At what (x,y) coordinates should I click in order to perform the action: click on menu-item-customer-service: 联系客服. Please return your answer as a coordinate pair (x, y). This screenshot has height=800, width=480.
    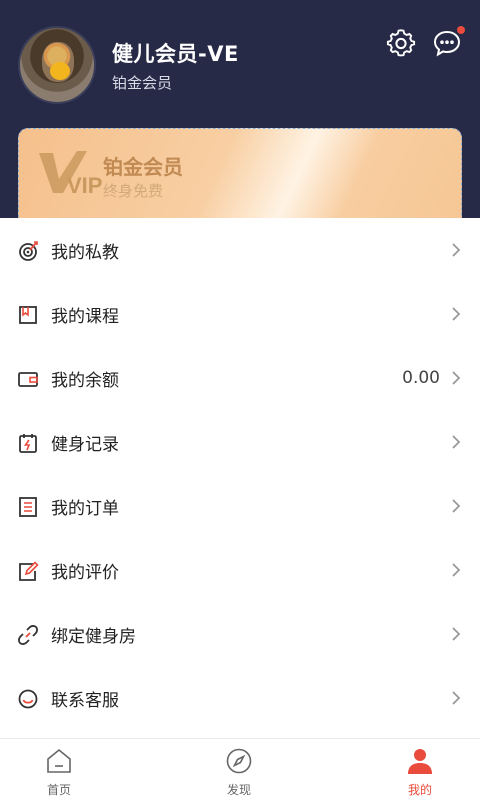
    Looking at the image, I should click on (240, 698).